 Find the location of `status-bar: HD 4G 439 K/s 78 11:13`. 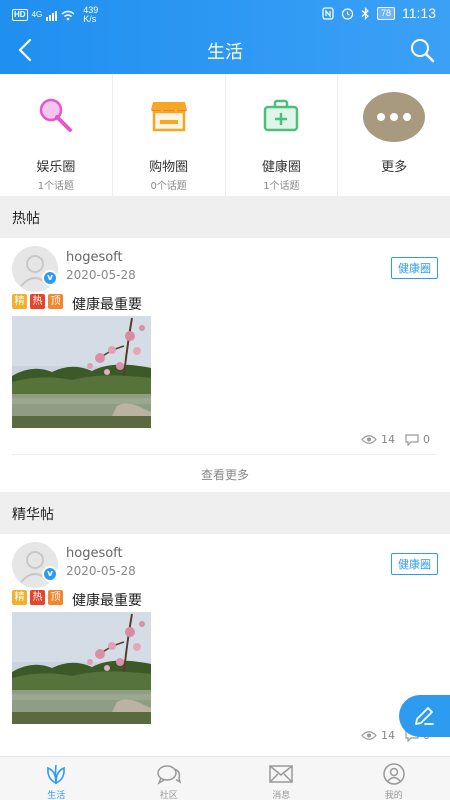

status-bar: HD 4G 439 K/s 78 11:13 is located at coordinates (225, 14).